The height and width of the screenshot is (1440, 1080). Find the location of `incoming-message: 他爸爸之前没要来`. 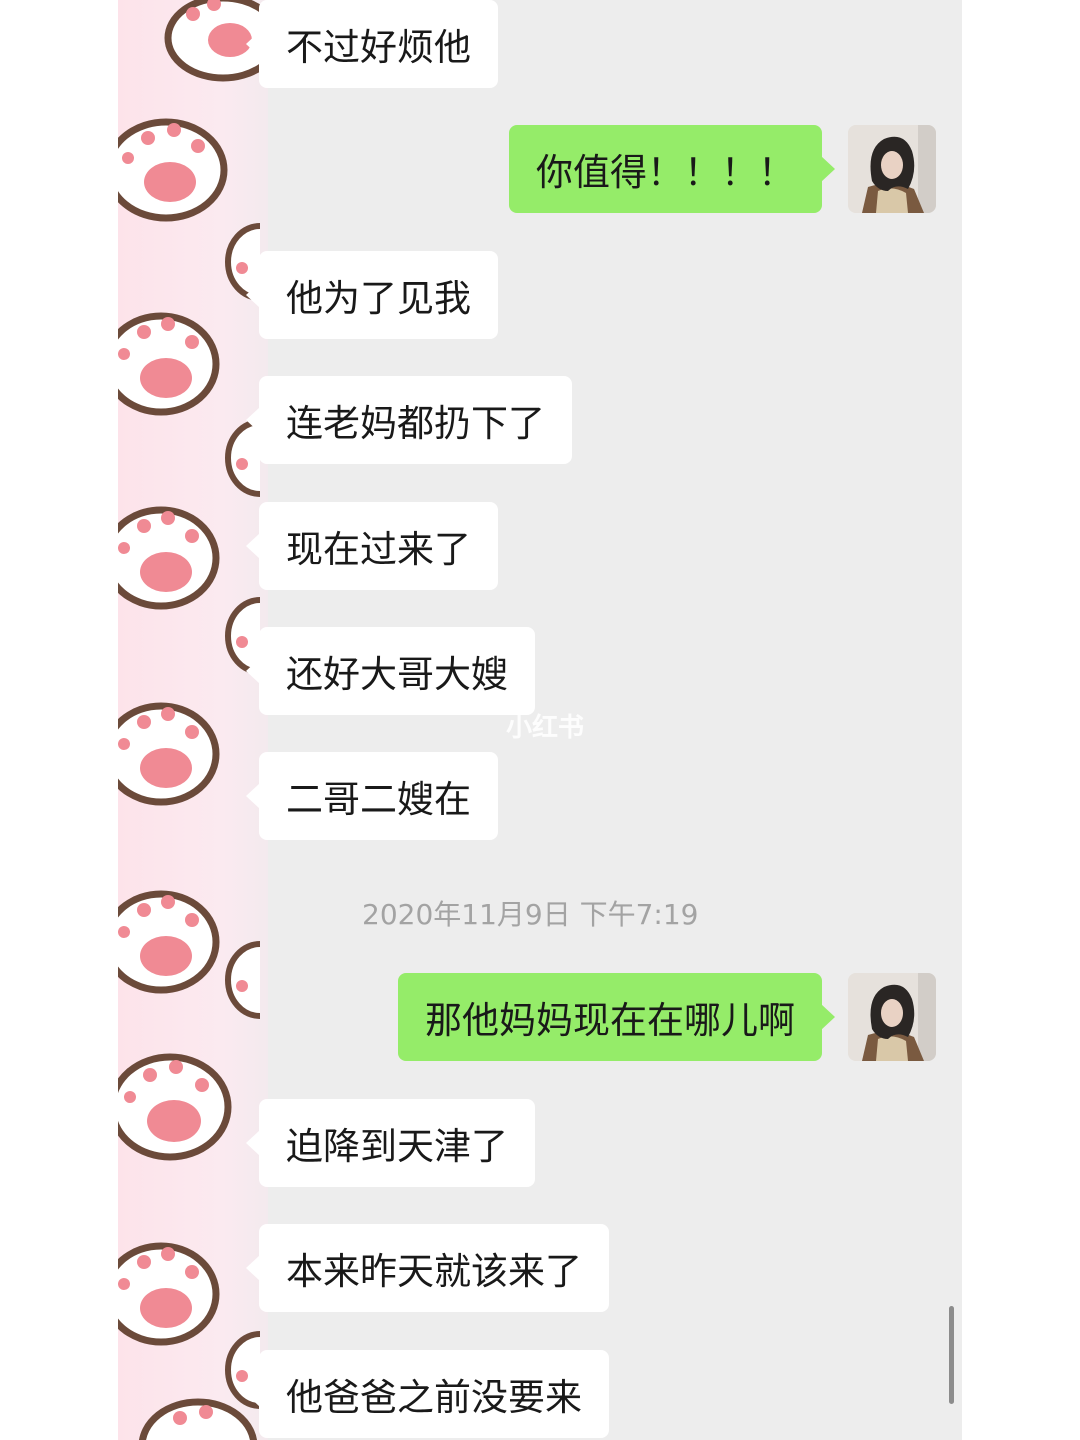

incoming-message: 他爸爸之前没要来 is located at coordinates (427, 1394).